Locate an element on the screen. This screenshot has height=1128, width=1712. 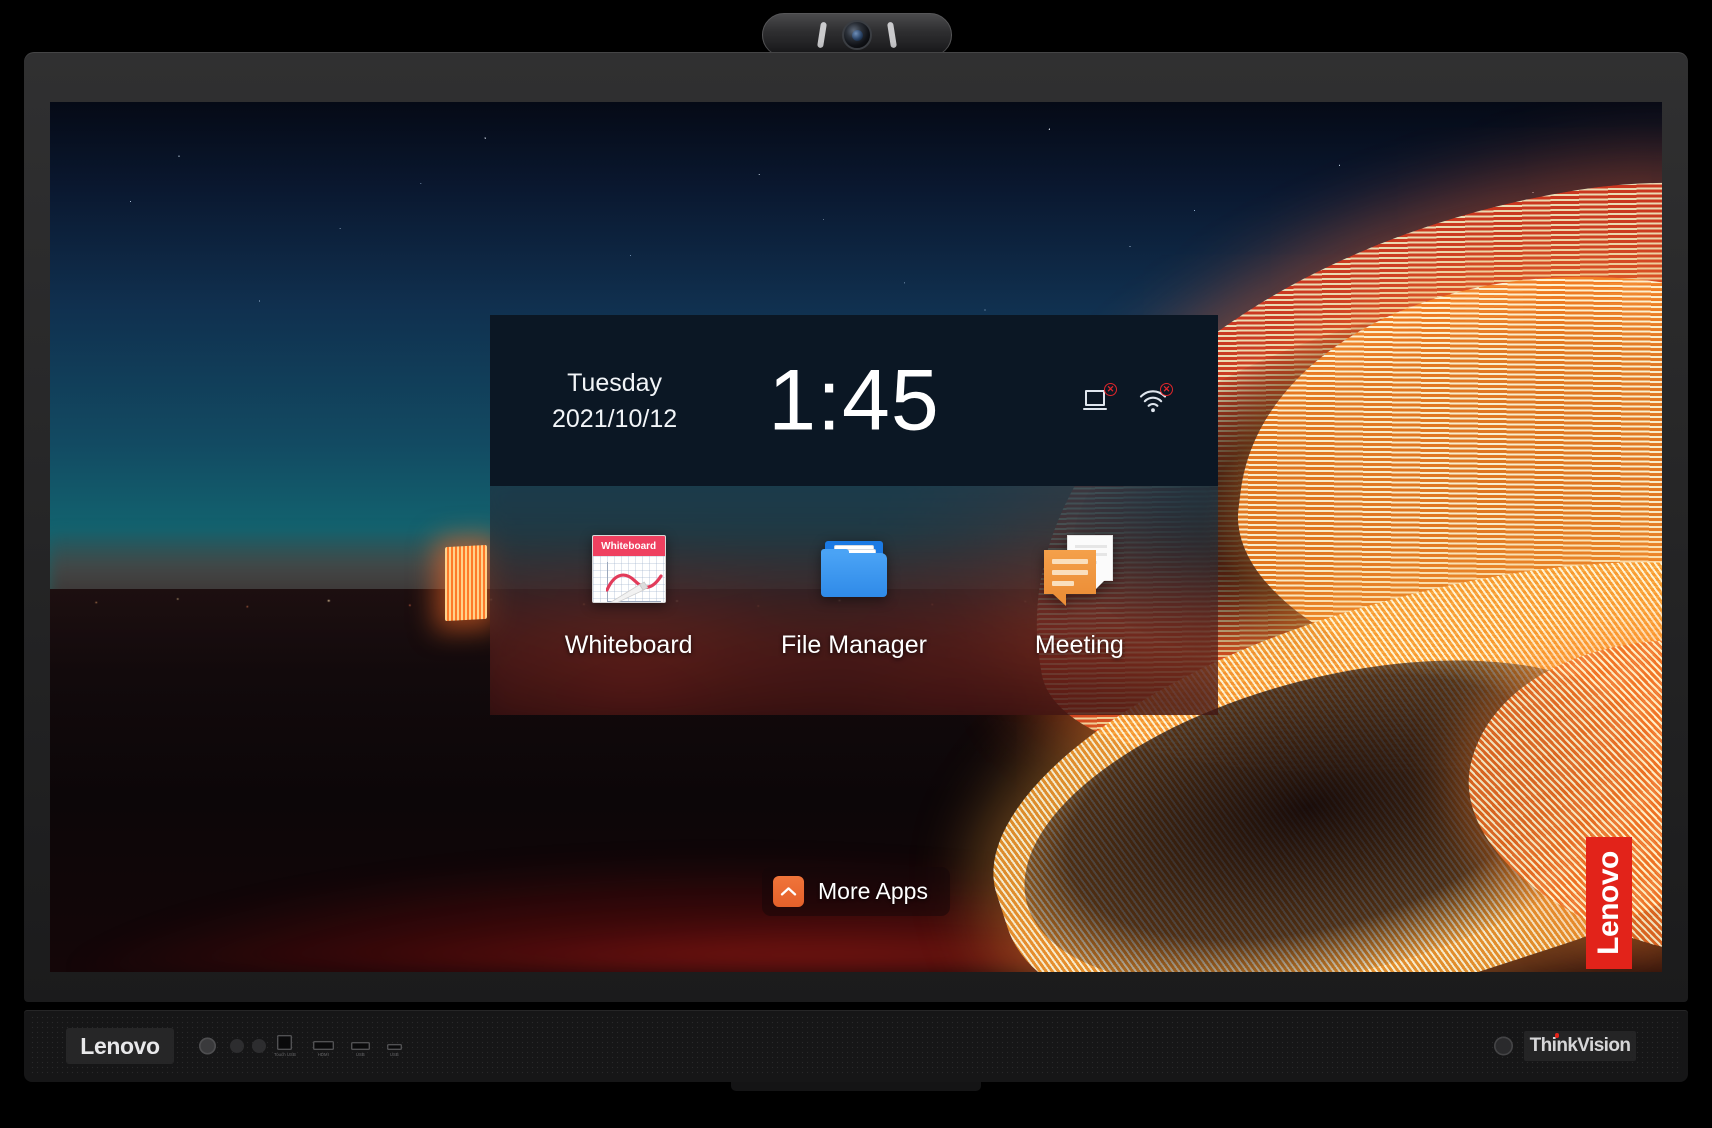
port-label-usb-1: USB is located at coordinates (360, 1054).